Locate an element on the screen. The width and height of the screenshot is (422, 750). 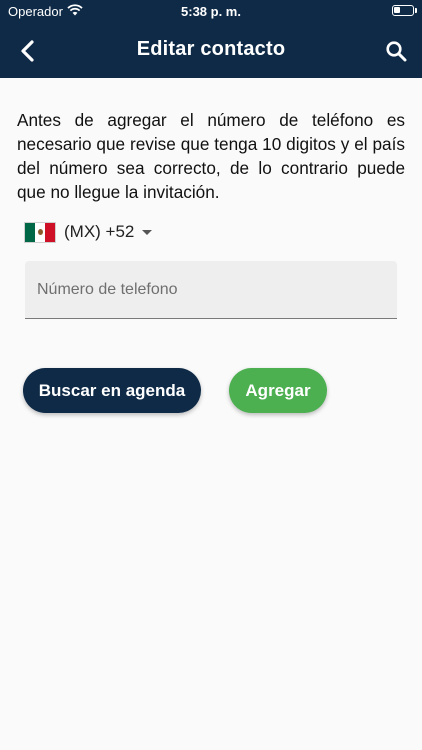
phone-number-field is located at coordinates (211, 290).